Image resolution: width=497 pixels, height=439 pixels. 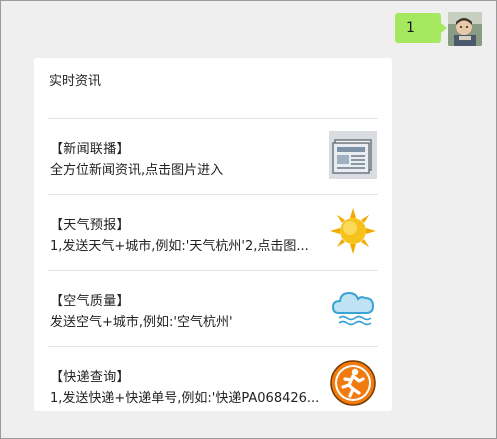 What do you see at coordinates (353, 383) in the screenshot?
I see `runner-icon` at bounding box center [353, 383].